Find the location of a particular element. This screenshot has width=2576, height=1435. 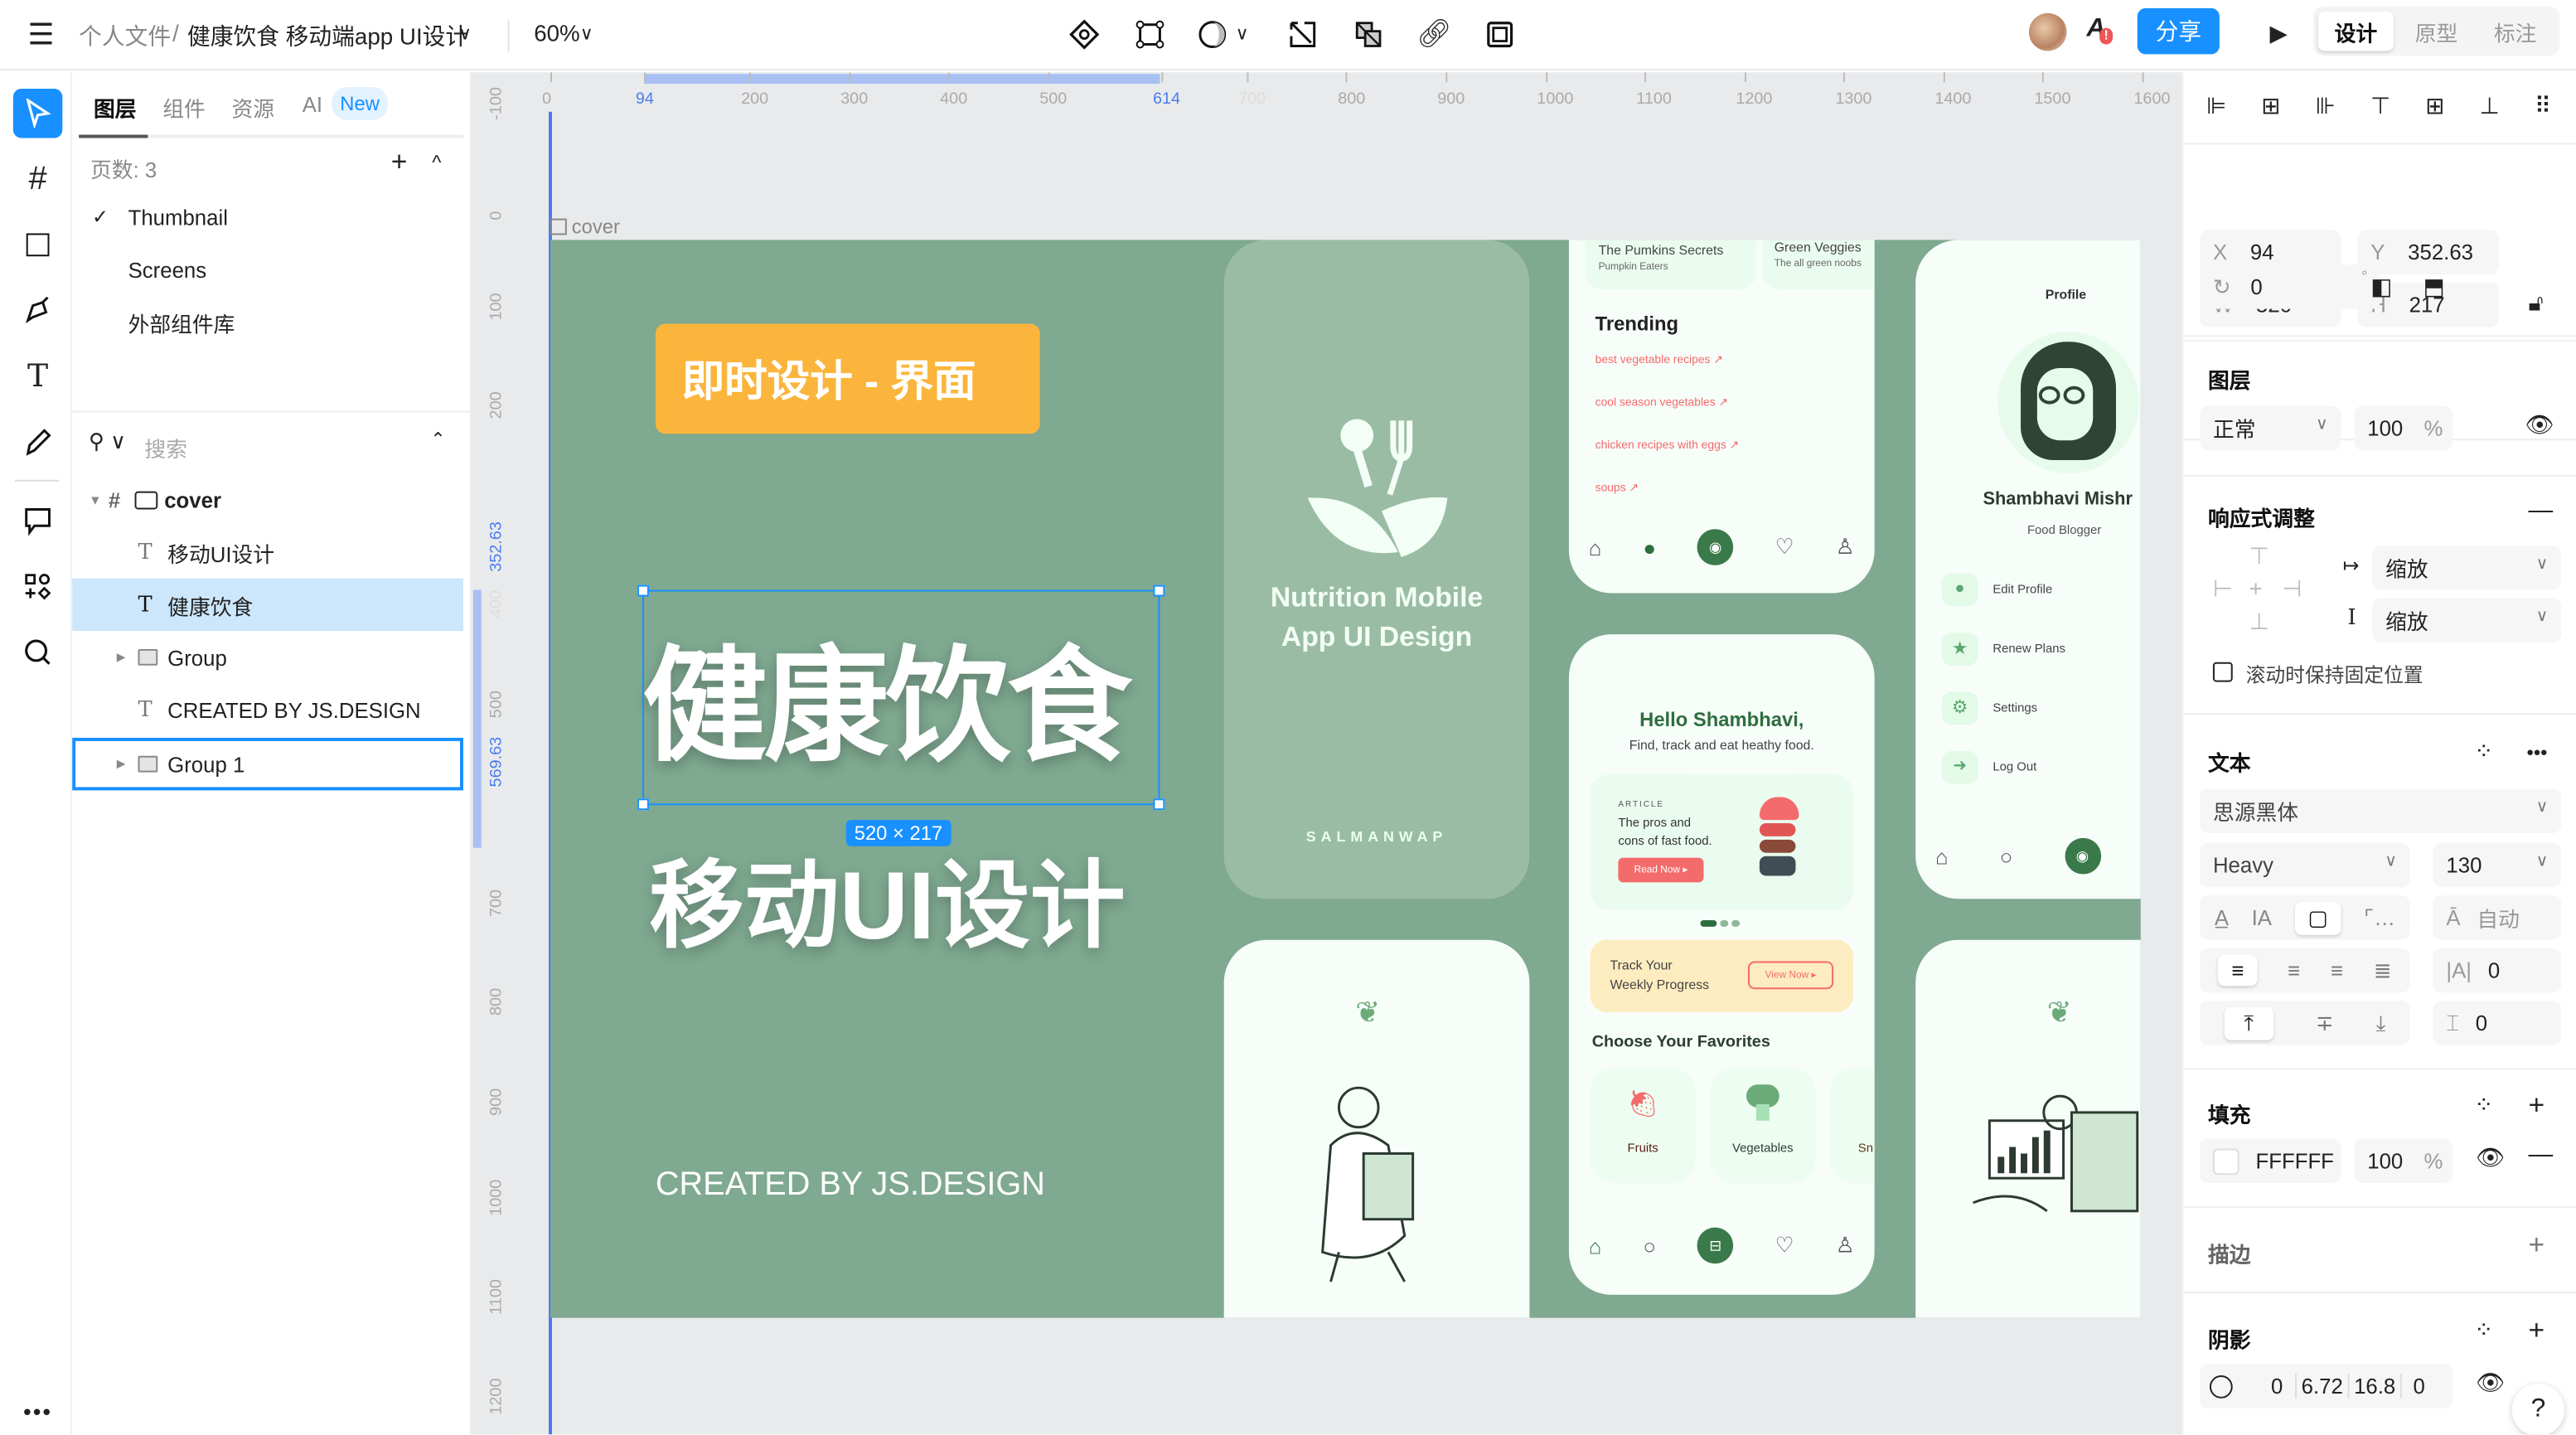

menu-icon: ☰ is located at coordinates (41, 35).